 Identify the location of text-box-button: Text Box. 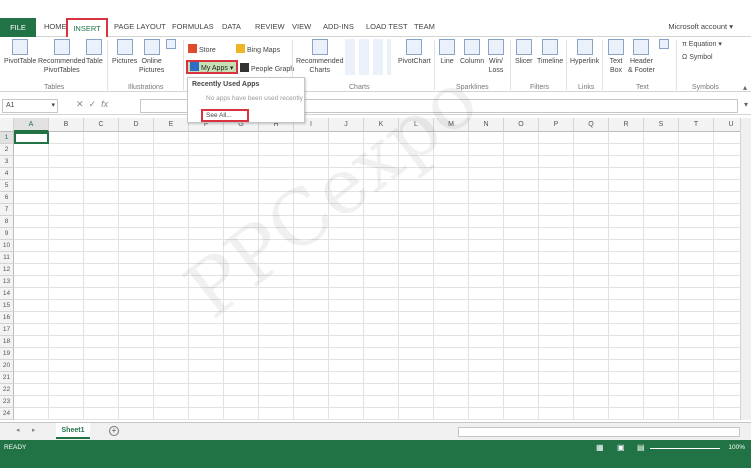
(616, 57).